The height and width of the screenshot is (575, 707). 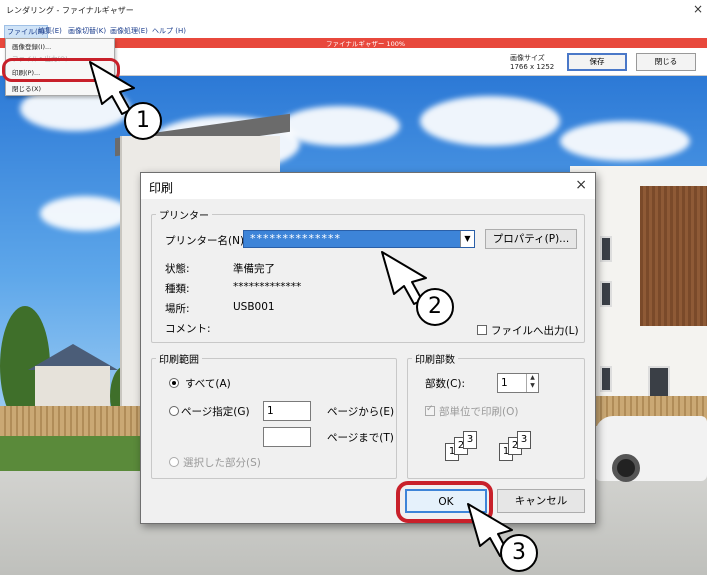 I want to click on range-all-radio, so click(x=174, y=383).